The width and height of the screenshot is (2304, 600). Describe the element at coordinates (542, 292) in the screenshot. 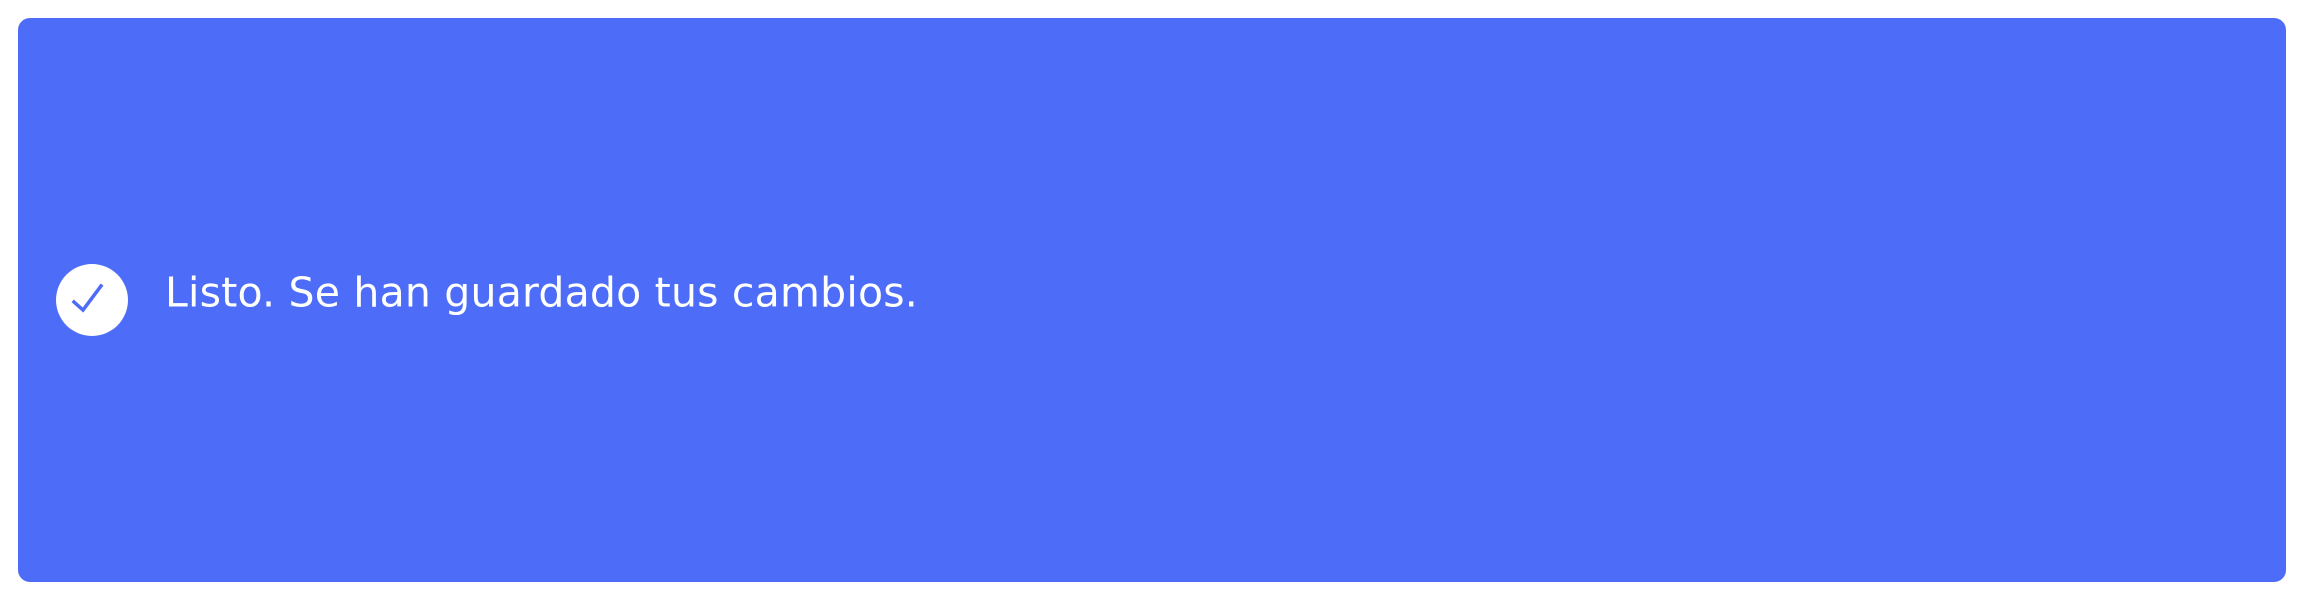

I see `toast-message: Listo. Se han guardado tus cambios.` at that location.